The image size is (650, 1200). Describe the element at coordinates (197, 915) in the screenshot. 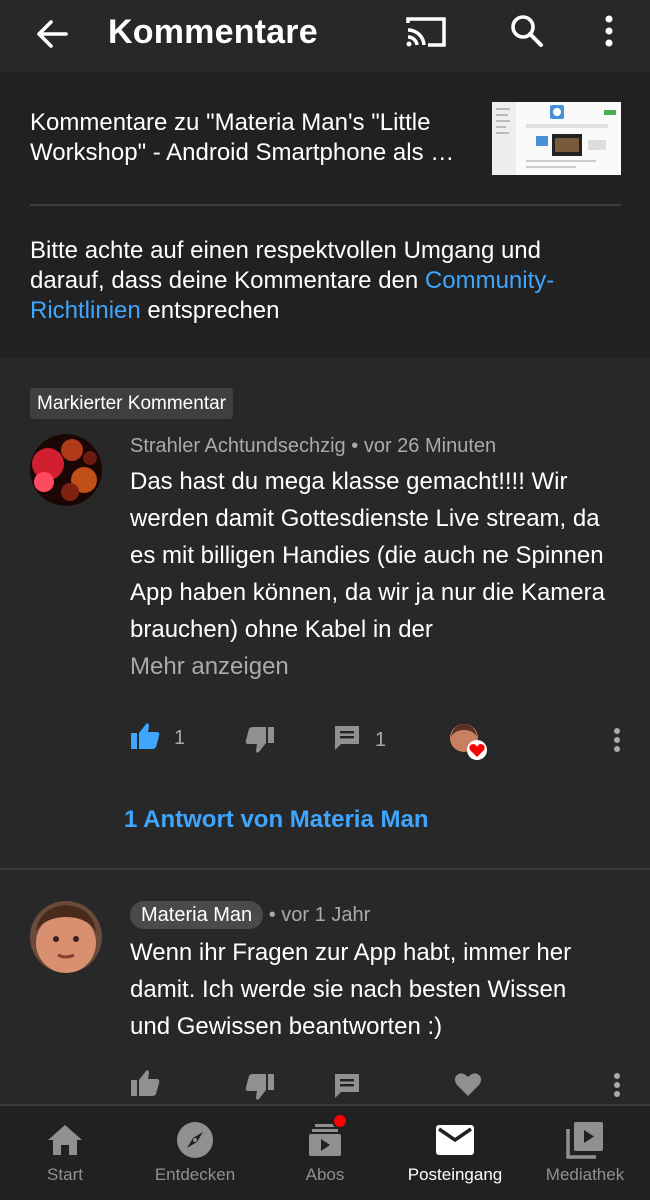

I see `creator-author-chip: Materia Man` at that location.